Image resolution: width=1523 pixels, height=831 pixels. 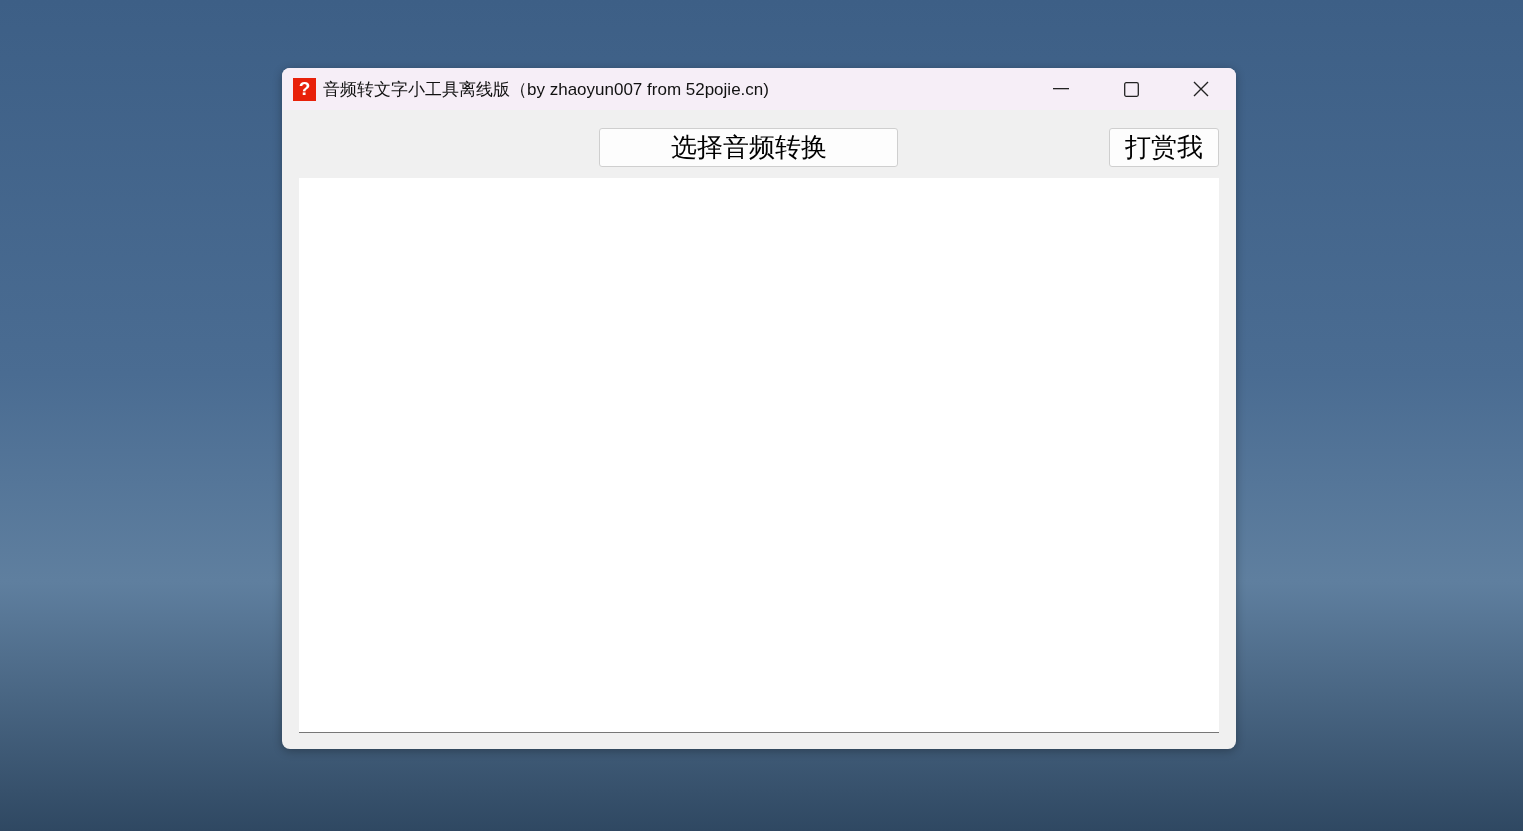 I want to click on select-audio-button: 选择音频转换, so click(x=748, y=147).